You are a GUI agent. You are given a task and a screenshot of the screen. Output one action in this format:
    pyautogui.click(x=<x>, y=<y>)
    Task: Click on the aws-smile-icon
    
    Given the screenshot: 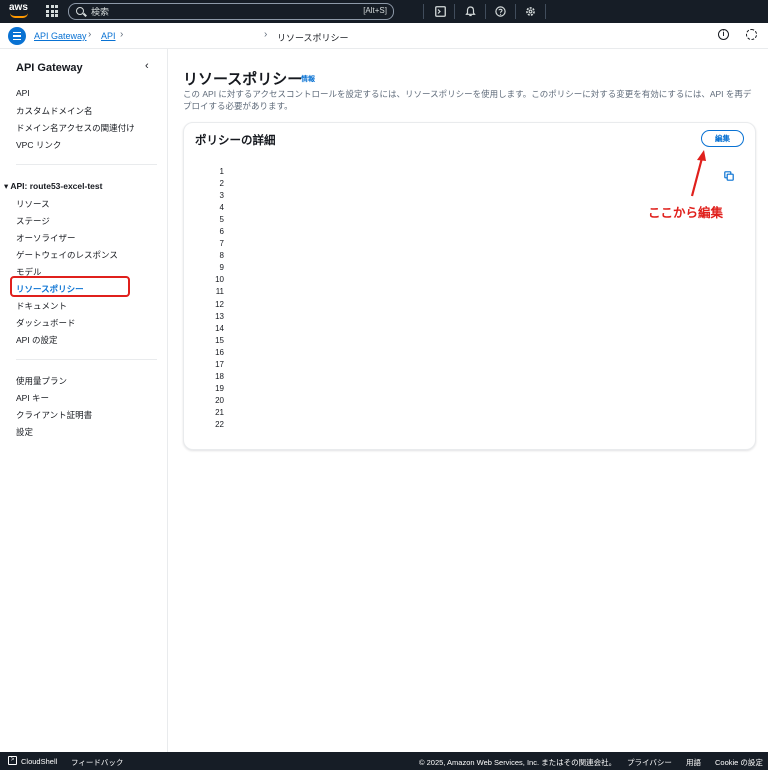 What is the action you would take?
    pyautogui.click(x=19, y=15)
    